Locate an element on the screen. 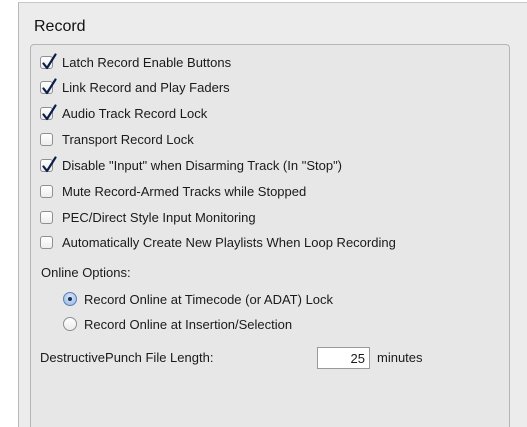 Image resolution: width=527 pixels, height=427 pixels. option-label: PEC/Direct Style Input Monitoring is located at coordinates (159, 217).